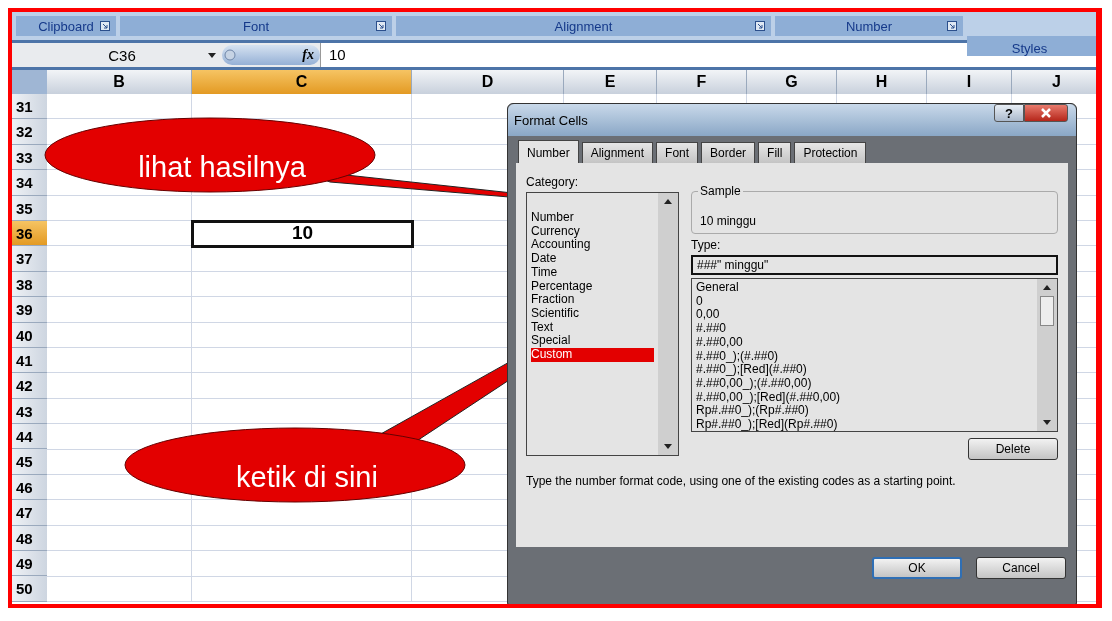 The height and width of the screenshot is (621, 1112). I want to click on ok-button: OK, so click(917, 568).